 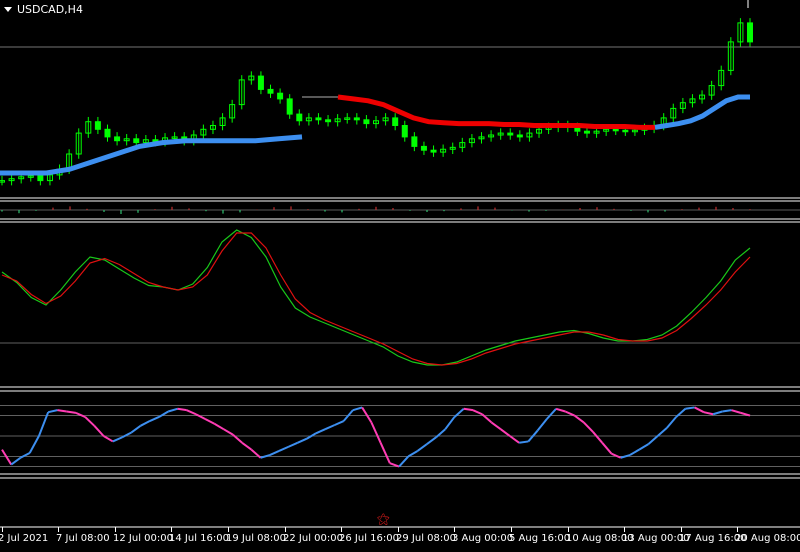 I want to click on time-tick-label: 26 Jul 16:00, so click(x=369, y=538).